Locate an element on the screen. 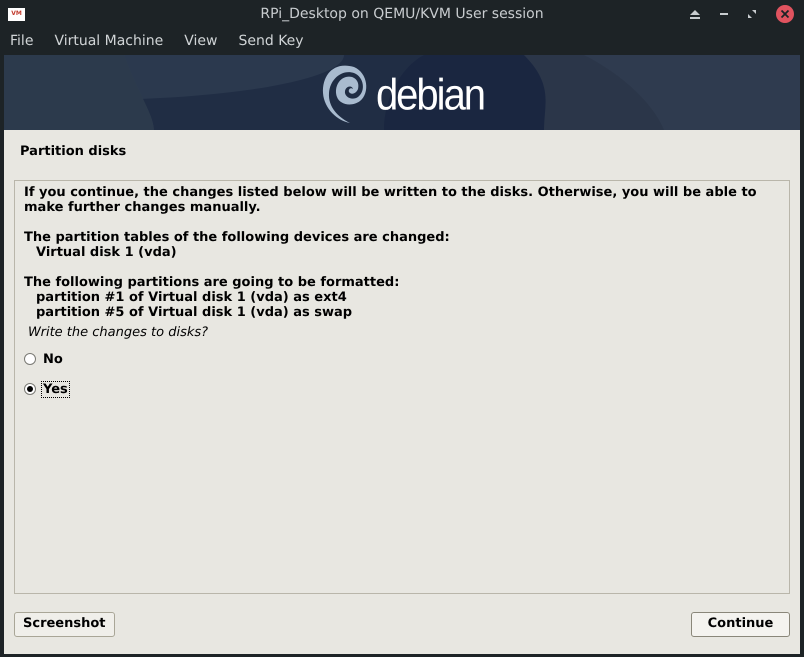  question-text: Write the changes to disks? is located at coordinates (118, 332).